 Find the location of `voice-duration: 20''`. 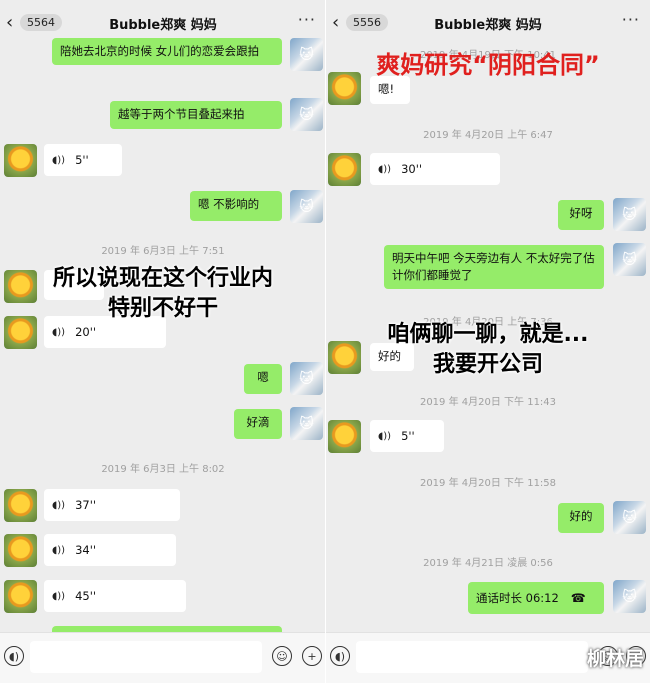

voice-duration: 20'' is located at coordinates (86, 331).